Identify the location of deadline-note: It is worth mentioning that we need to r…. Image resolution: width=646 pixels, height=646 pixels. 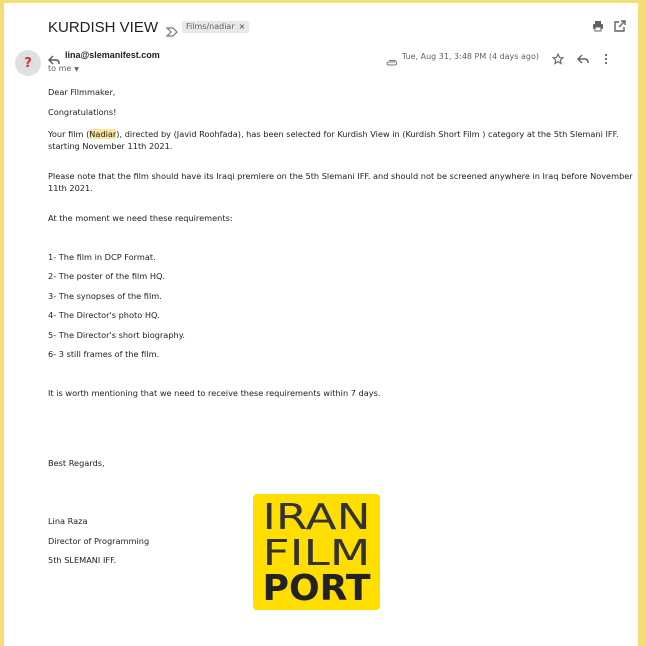
(214, 393).